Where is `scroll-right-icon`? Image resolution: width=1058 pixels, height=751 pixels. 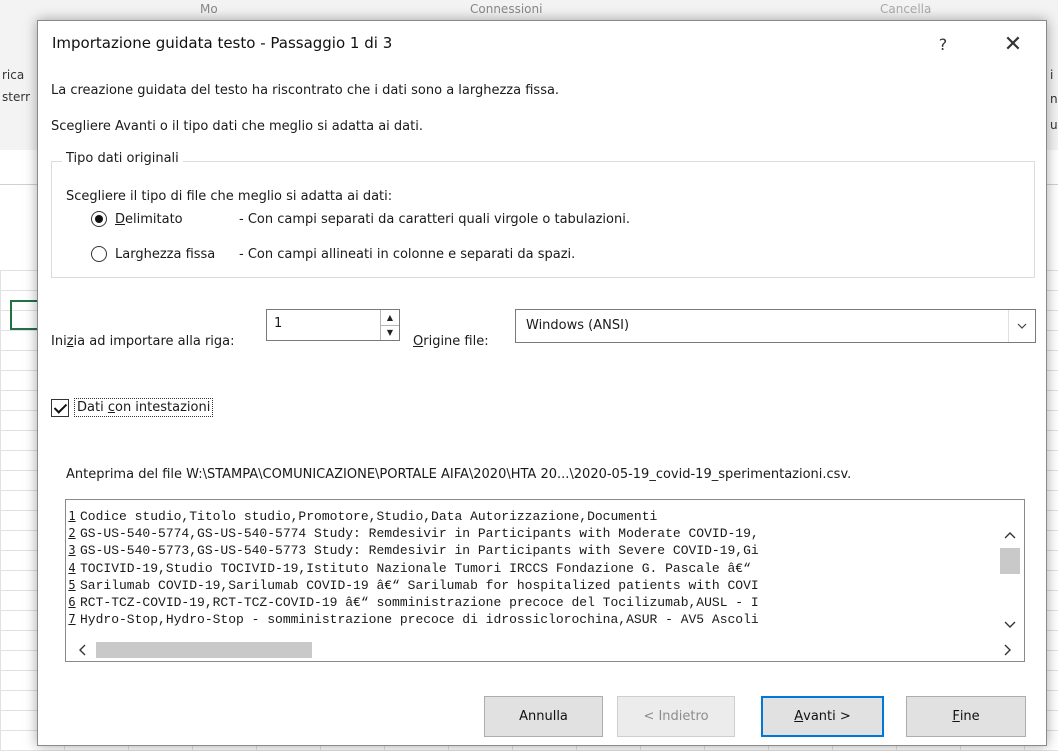 scroll-right-icon is located at coordinates (1008, 650).